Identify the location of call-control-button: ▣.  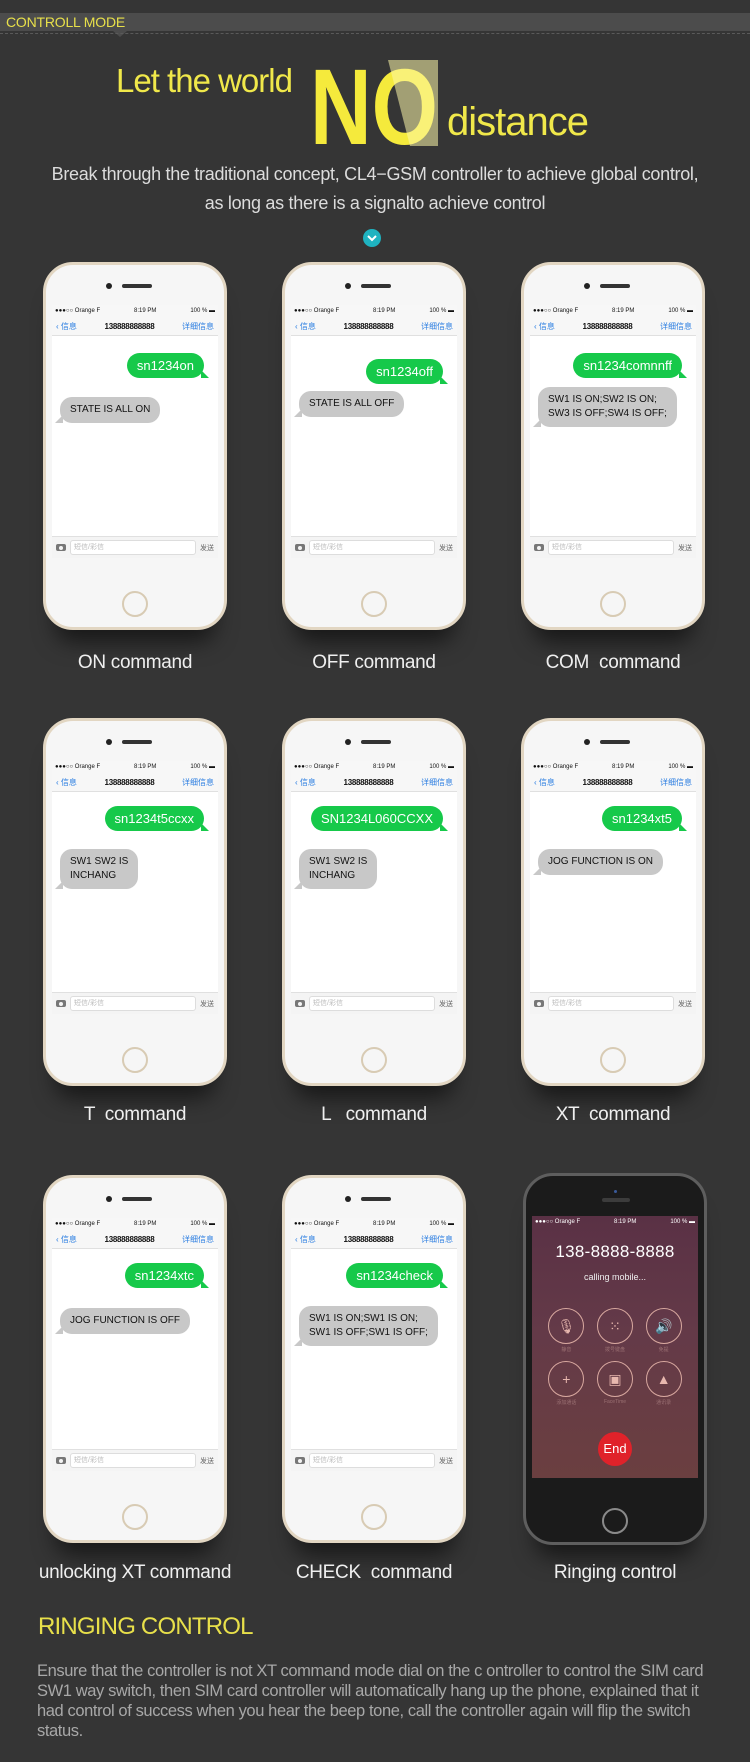
(614, 1379).